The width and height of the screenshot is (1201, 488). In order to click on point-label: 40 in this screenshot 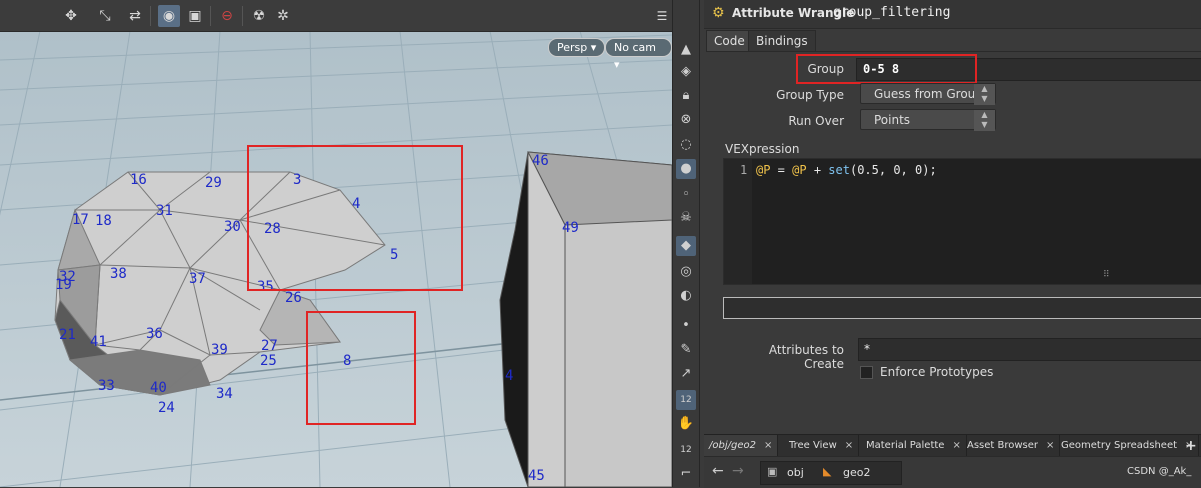, I will do `click(158, 388)`.